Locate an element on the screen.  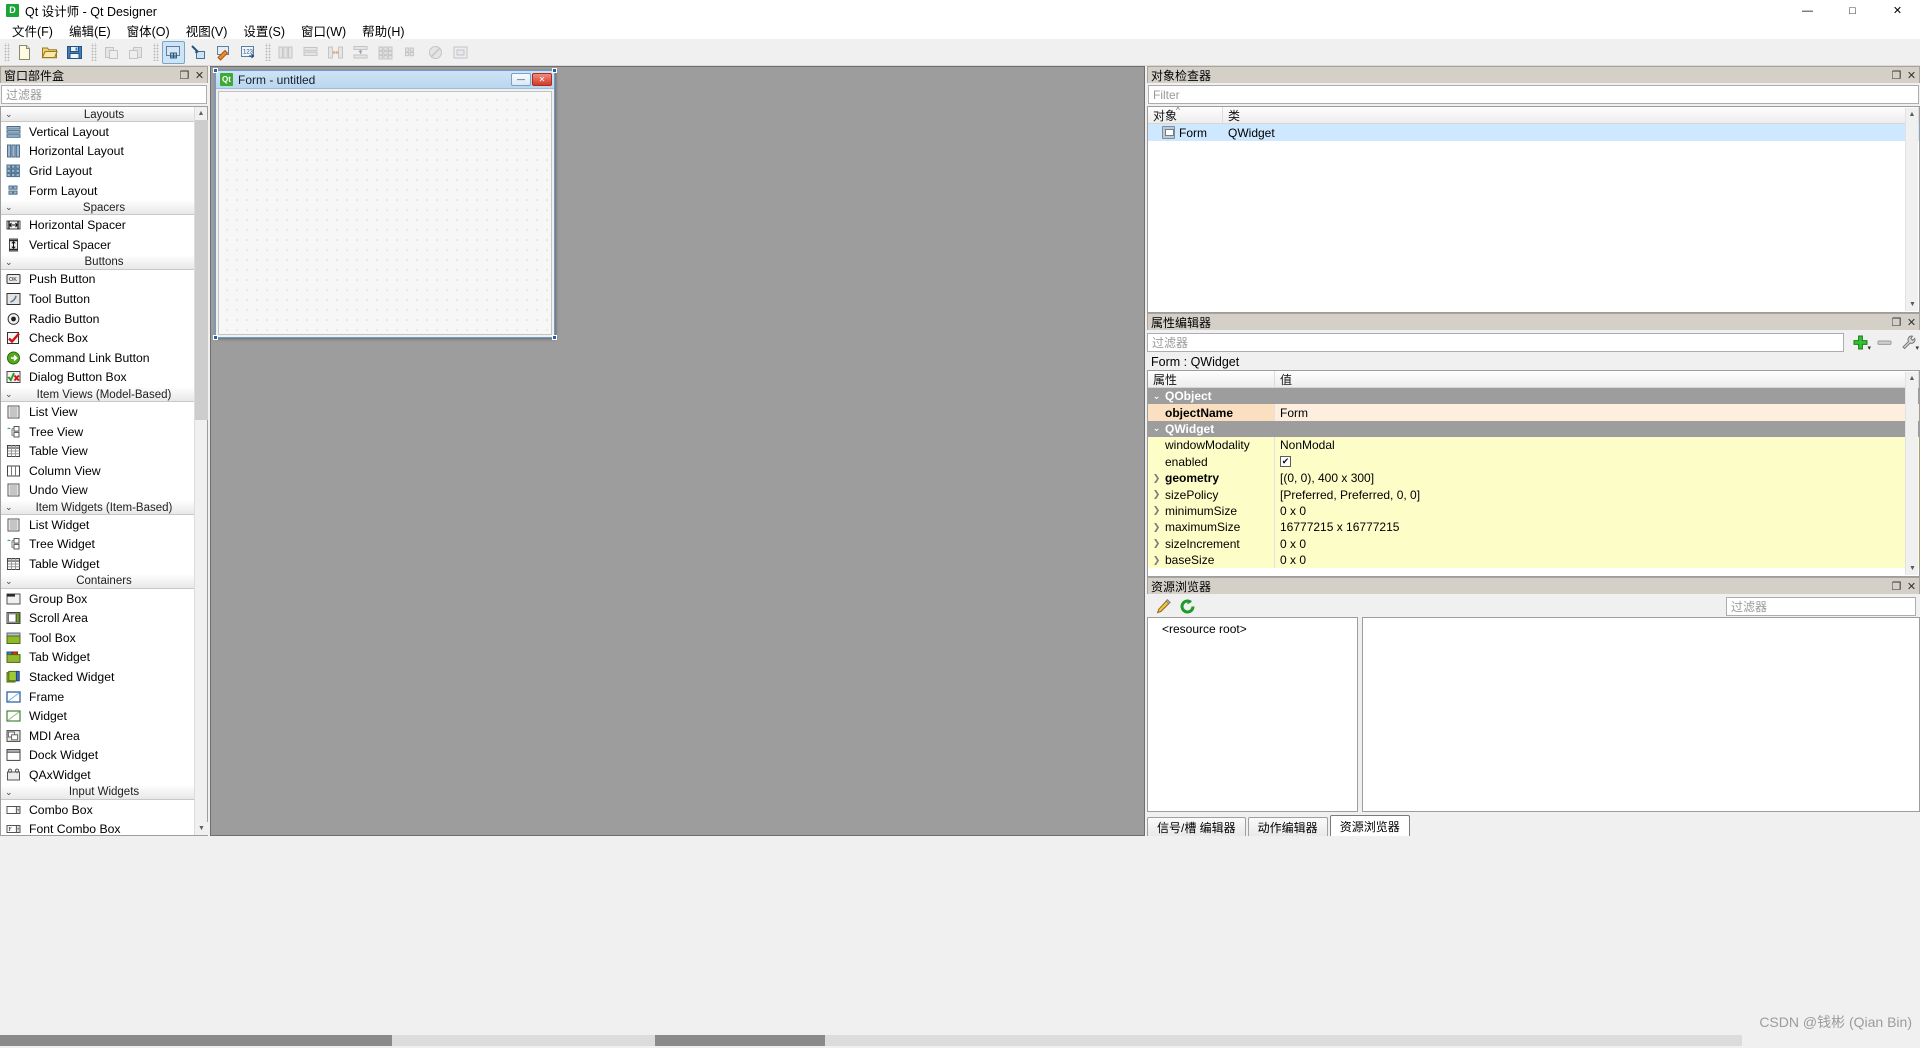
property-group-qobject: ⌄ QObject is located at coordinates (1533, 396).